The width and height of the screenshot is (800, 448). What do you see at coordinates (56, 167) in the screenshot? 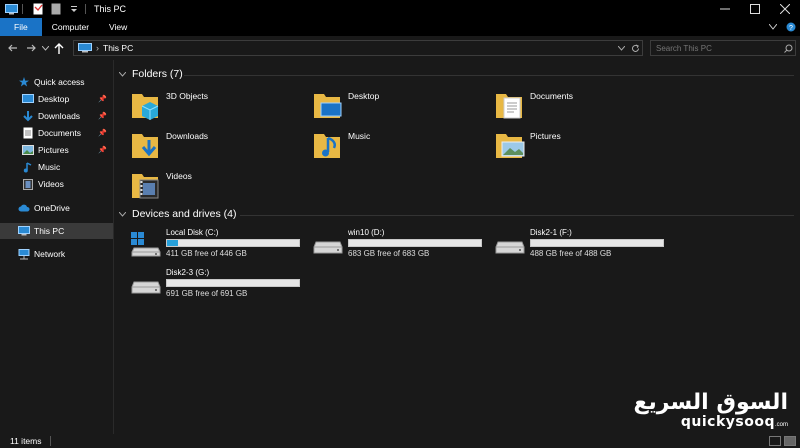
I see `sidebar-item-music: Music` at bounding box center [56, 167].